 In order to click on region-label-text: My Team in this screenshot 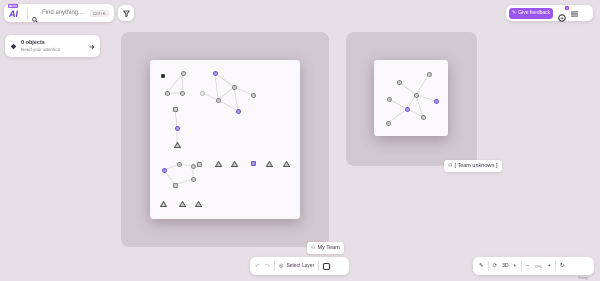, I will do `click(328, 248)`.